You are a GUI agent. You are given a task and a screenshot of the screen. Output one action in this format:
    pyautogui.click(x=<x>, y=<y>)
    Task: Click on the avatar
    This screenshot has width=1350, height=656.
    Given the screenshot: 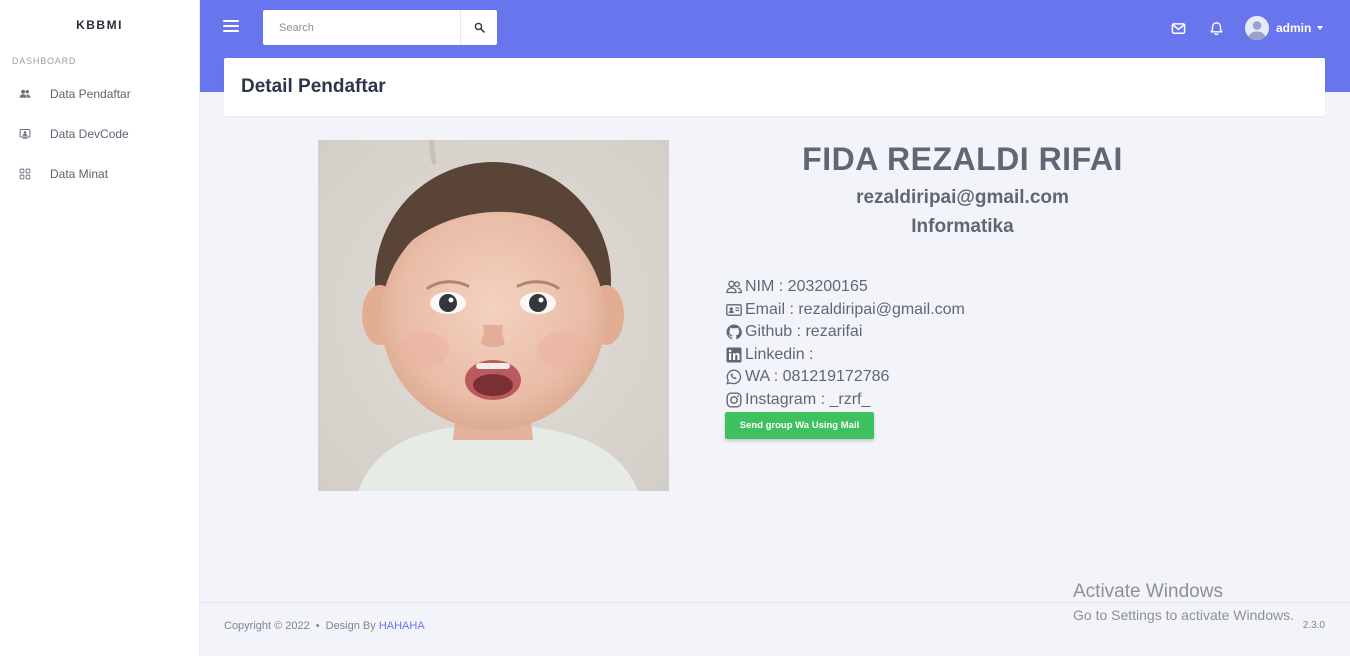 What is the action you would take?
    pyautogui.click(x=1257, y=28)
    